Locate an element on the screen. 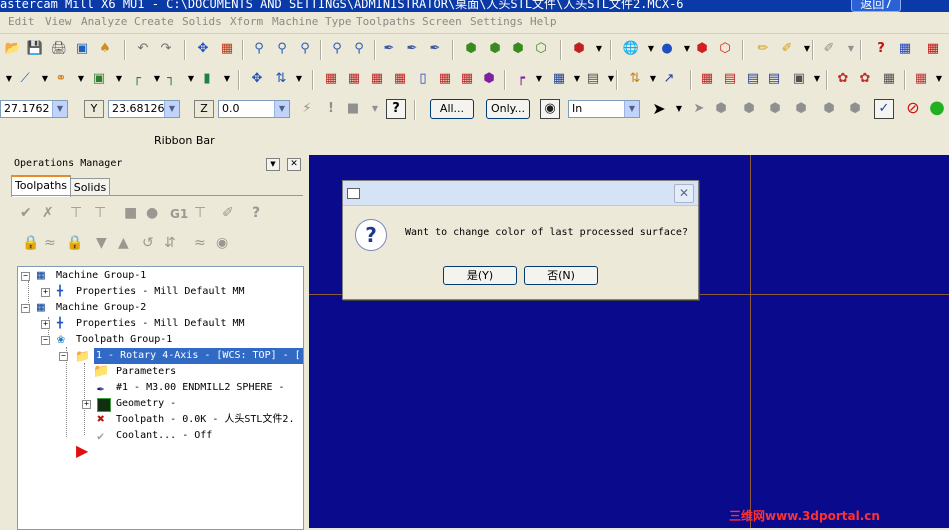 This screenshot has height=530, width=949. menu-analyze: Analyze is located at coordinates (104, 21).